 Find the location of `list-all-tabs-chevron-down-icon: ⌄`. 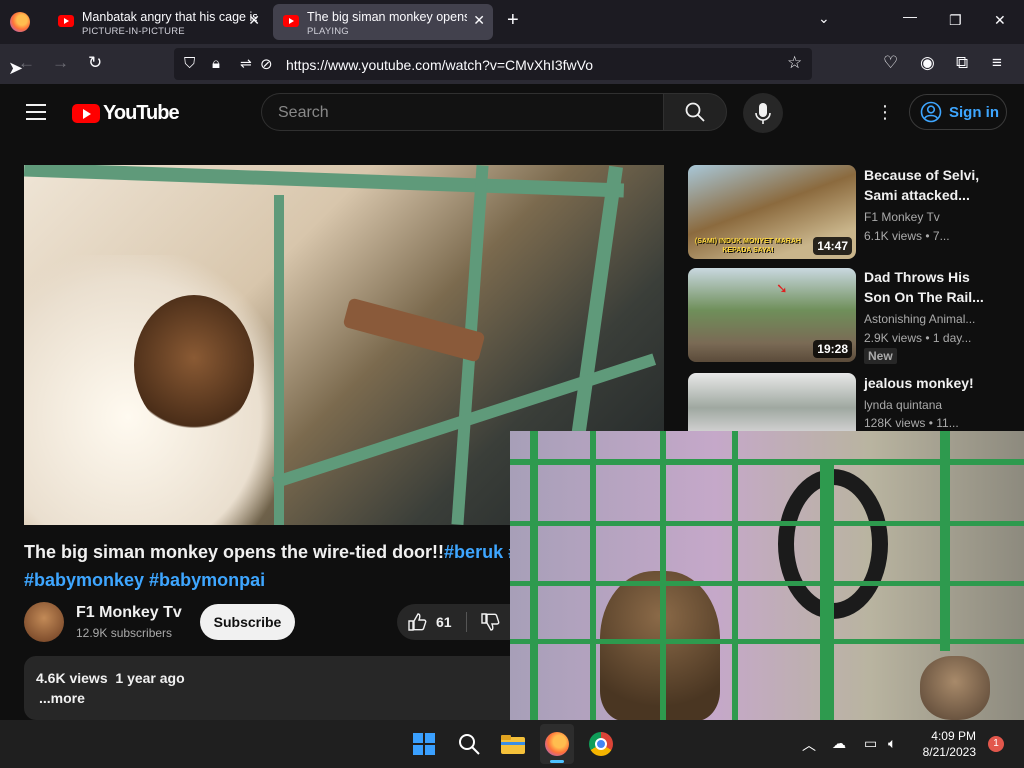

list-all-tabs-chevron-down-icon: ⌄ is located at coordinates (824, 18).